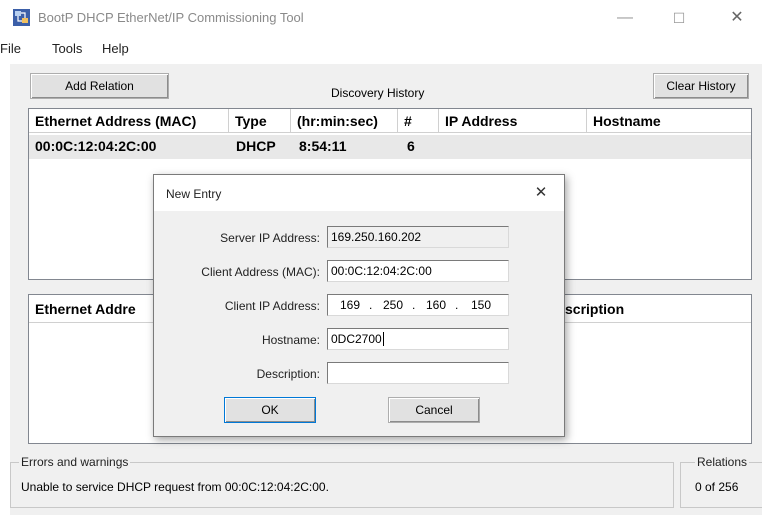  I want to click on dialog-title-bar: New Entry ✕, so click(359, 193).